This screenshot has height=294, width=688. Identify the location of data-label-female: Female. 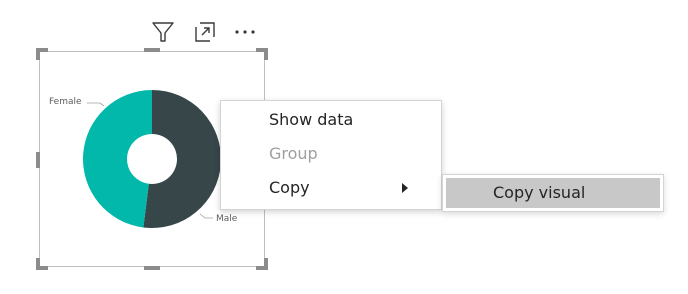
(65, 102).